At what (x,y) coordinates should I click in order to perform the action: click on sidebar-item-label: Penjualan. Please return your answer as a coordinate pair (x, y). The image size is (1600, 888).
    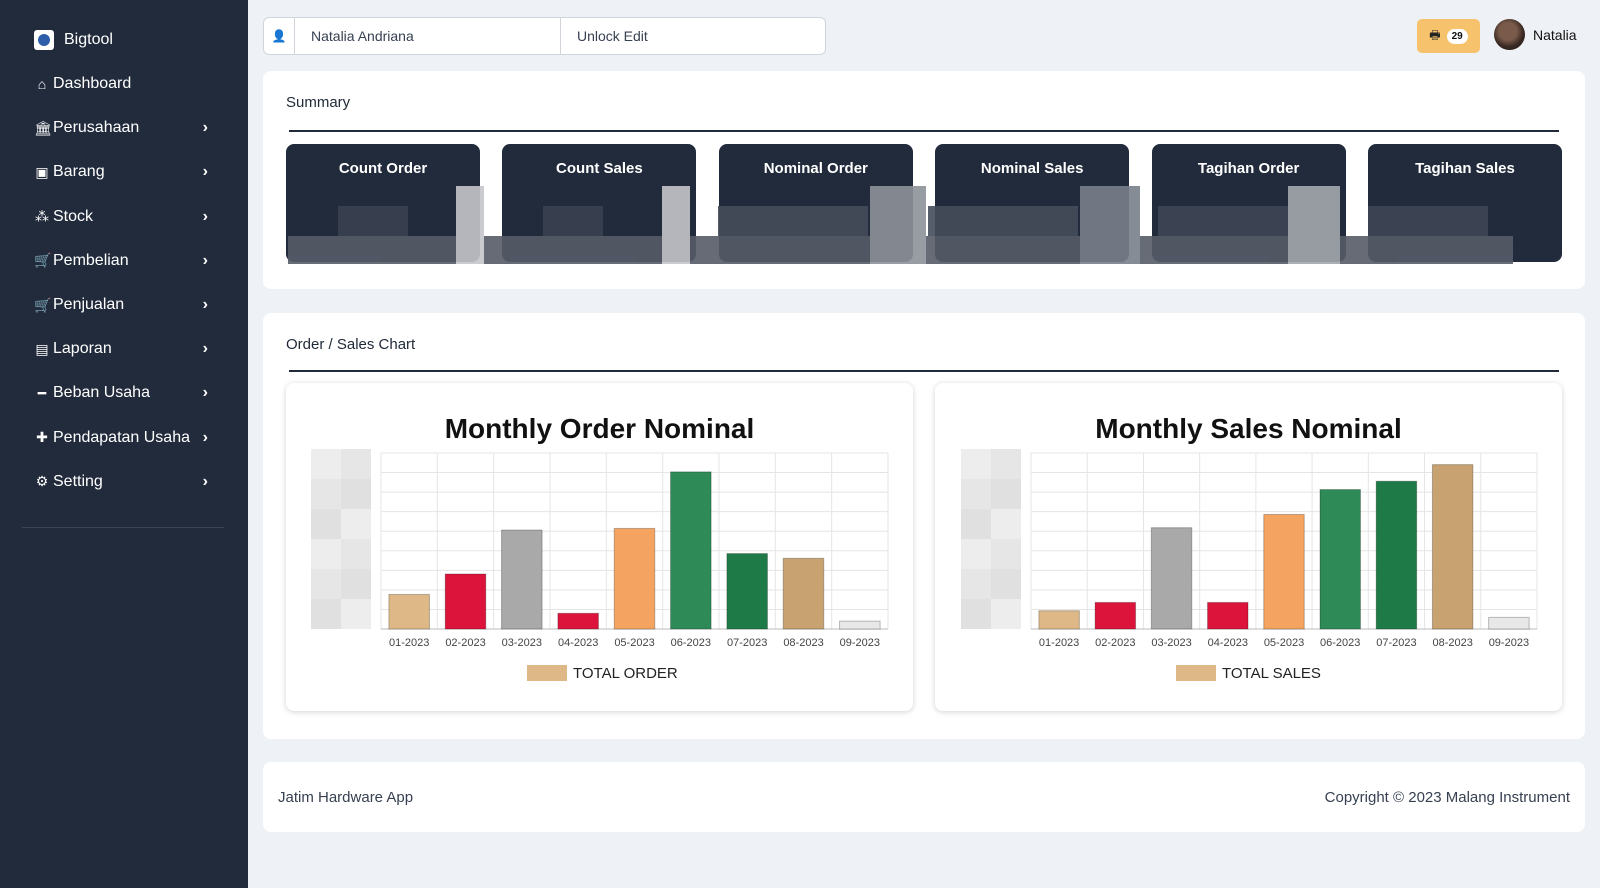
    Looking at the image, I should click on (89, 305).